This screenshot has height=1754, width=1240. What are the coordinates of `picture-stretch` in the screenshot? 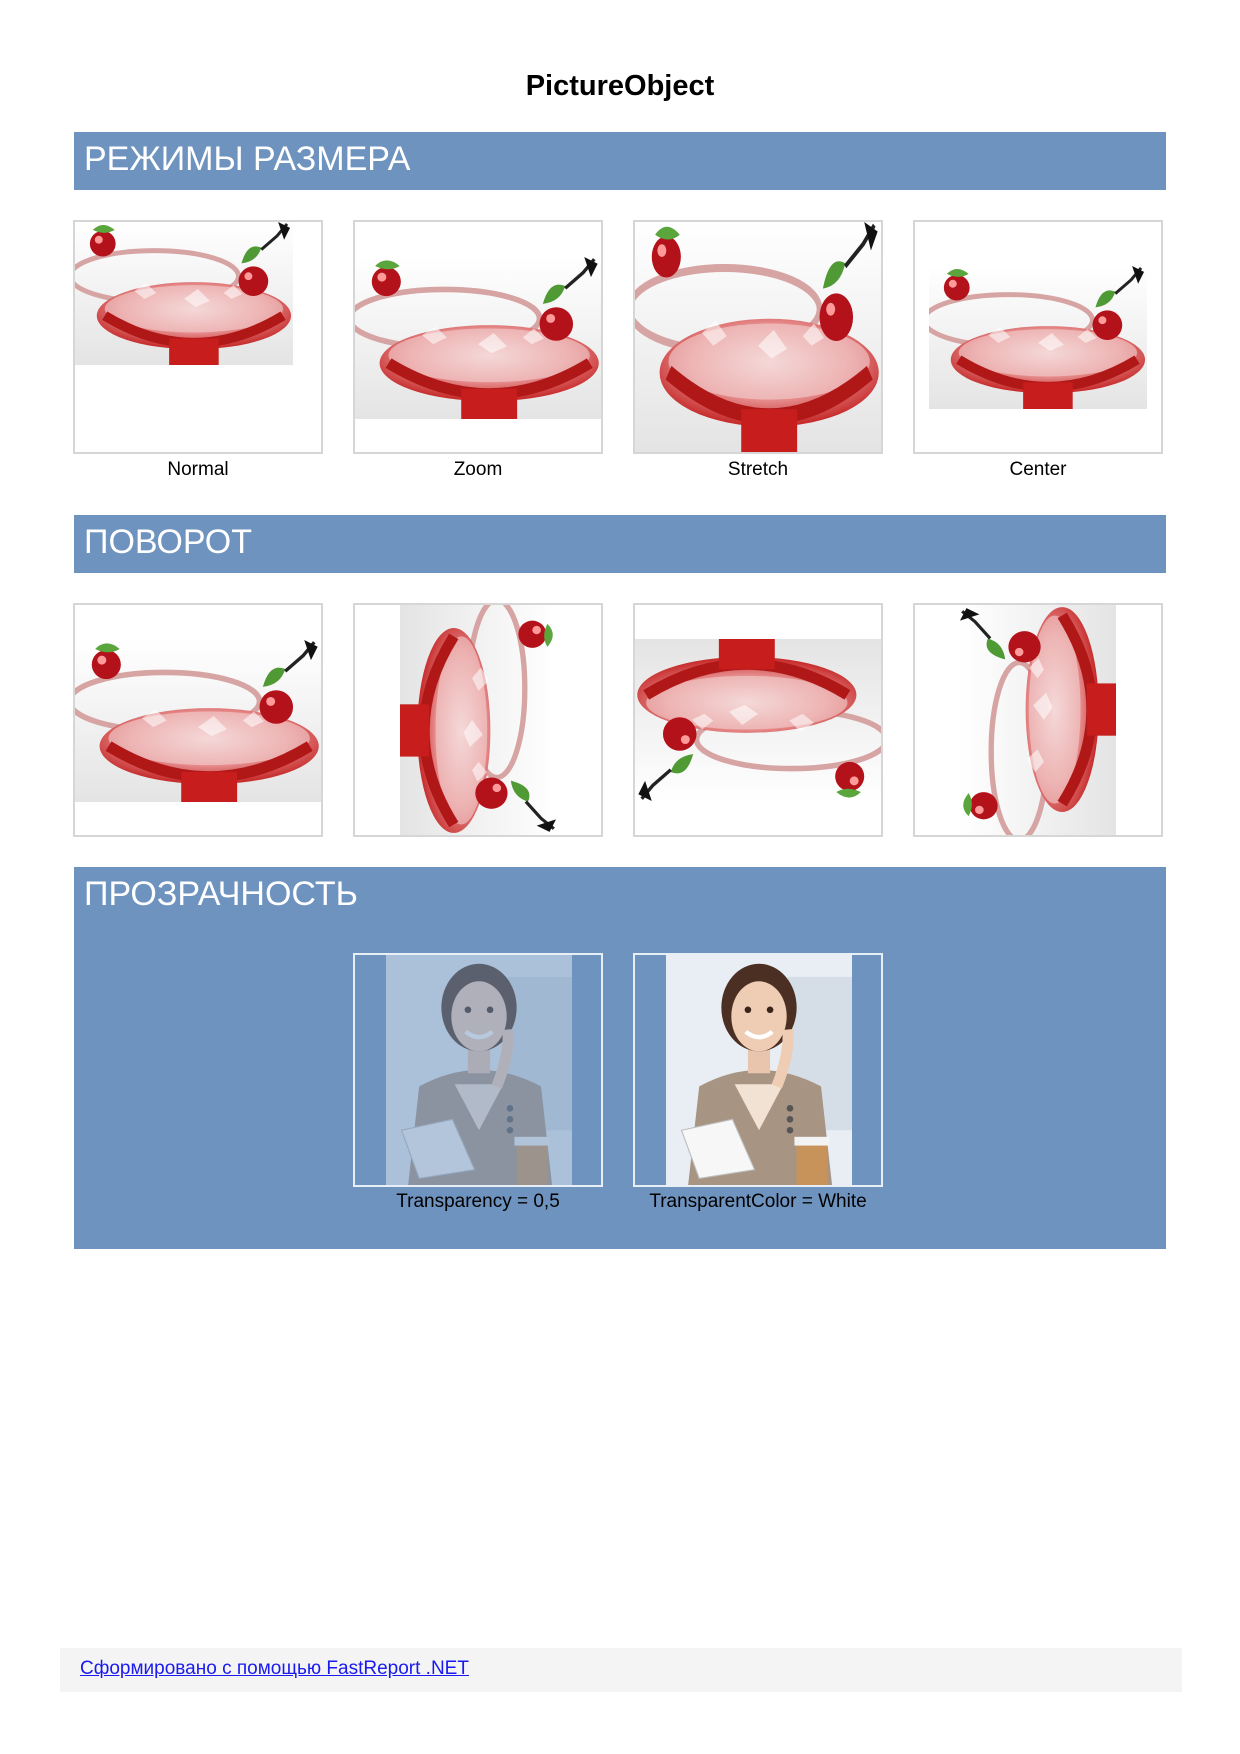 It's located at (758, 337).